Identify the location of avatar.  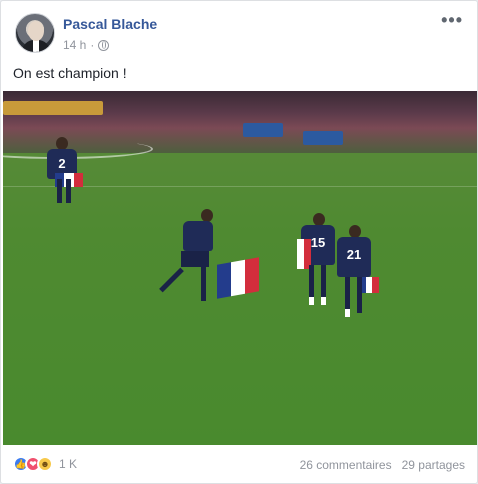
(35, 33).